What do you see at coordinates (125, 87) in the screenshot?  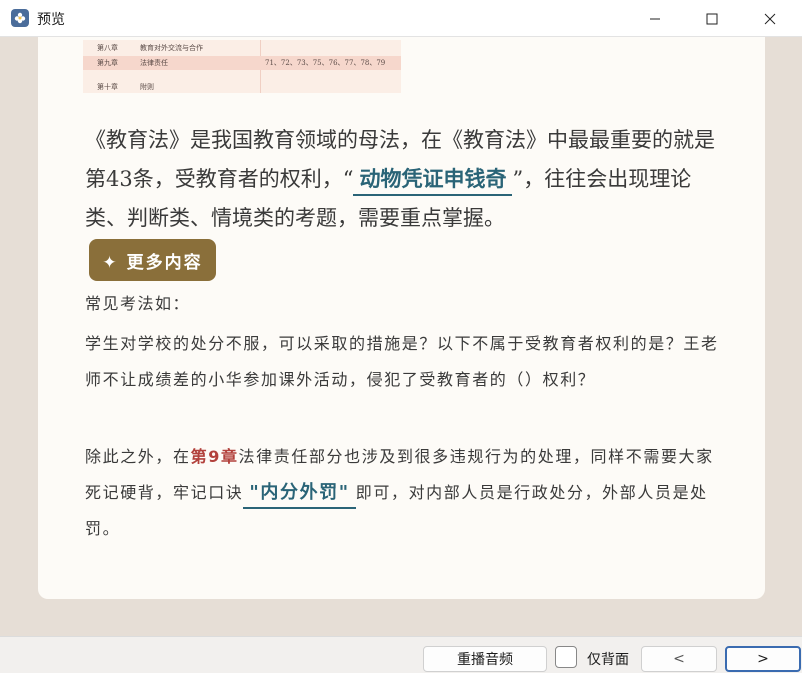 I see `table-row: 第十章 附则` at bounding box center [125, 87].